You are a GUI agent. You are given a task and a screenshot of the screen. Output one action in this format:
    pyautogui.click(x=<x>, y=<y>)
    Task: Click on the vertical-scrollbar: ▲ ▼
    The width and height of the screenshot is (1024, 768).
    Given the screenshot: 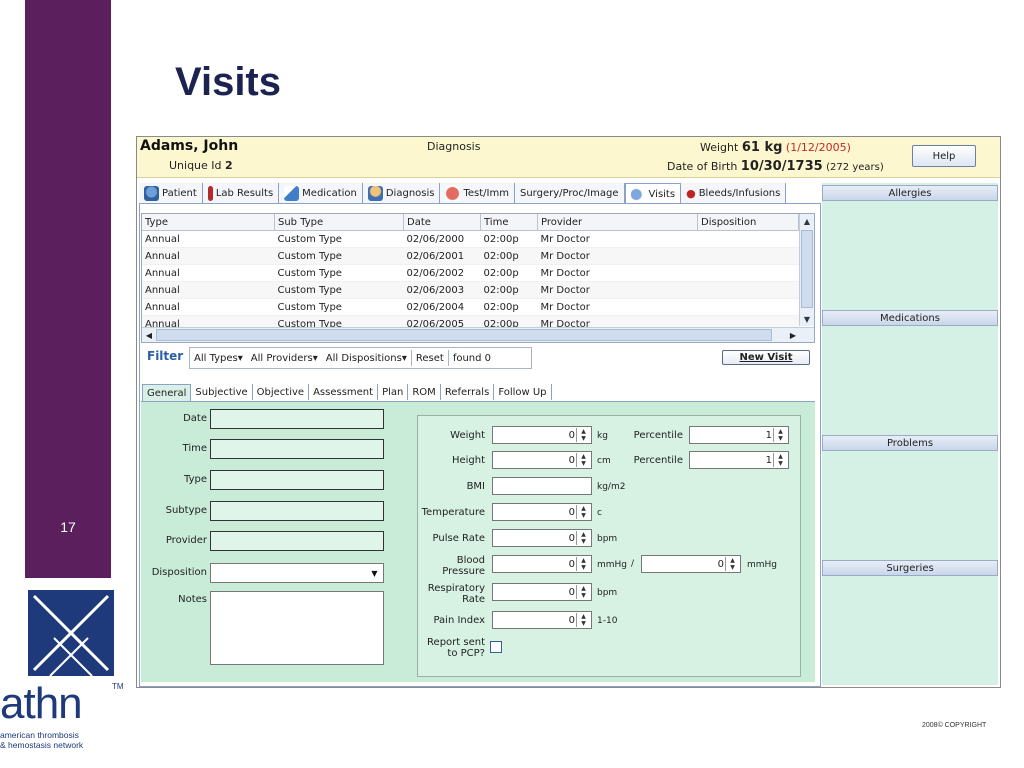 What is the action you would take?
    pyautogui.click(x=806, y=270)
    